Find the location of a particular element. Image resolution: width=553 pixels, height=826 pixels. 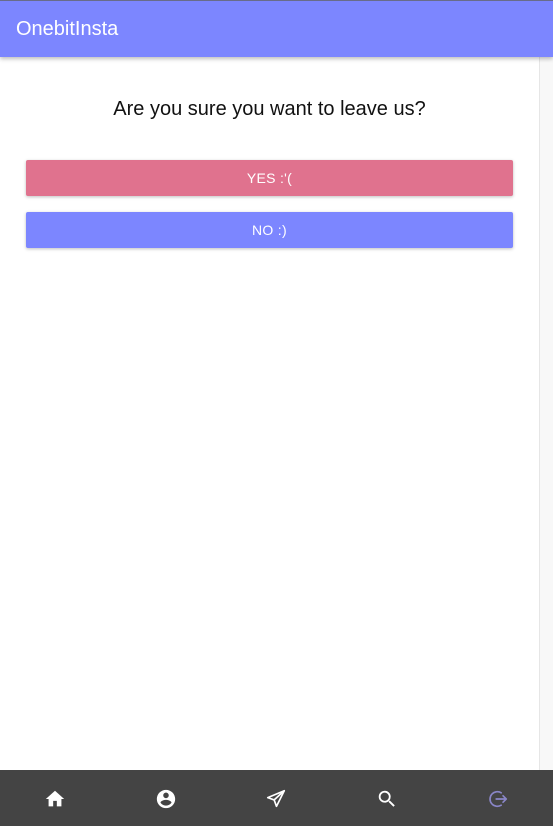

nav-item-search is located at coordinates (387, 798).